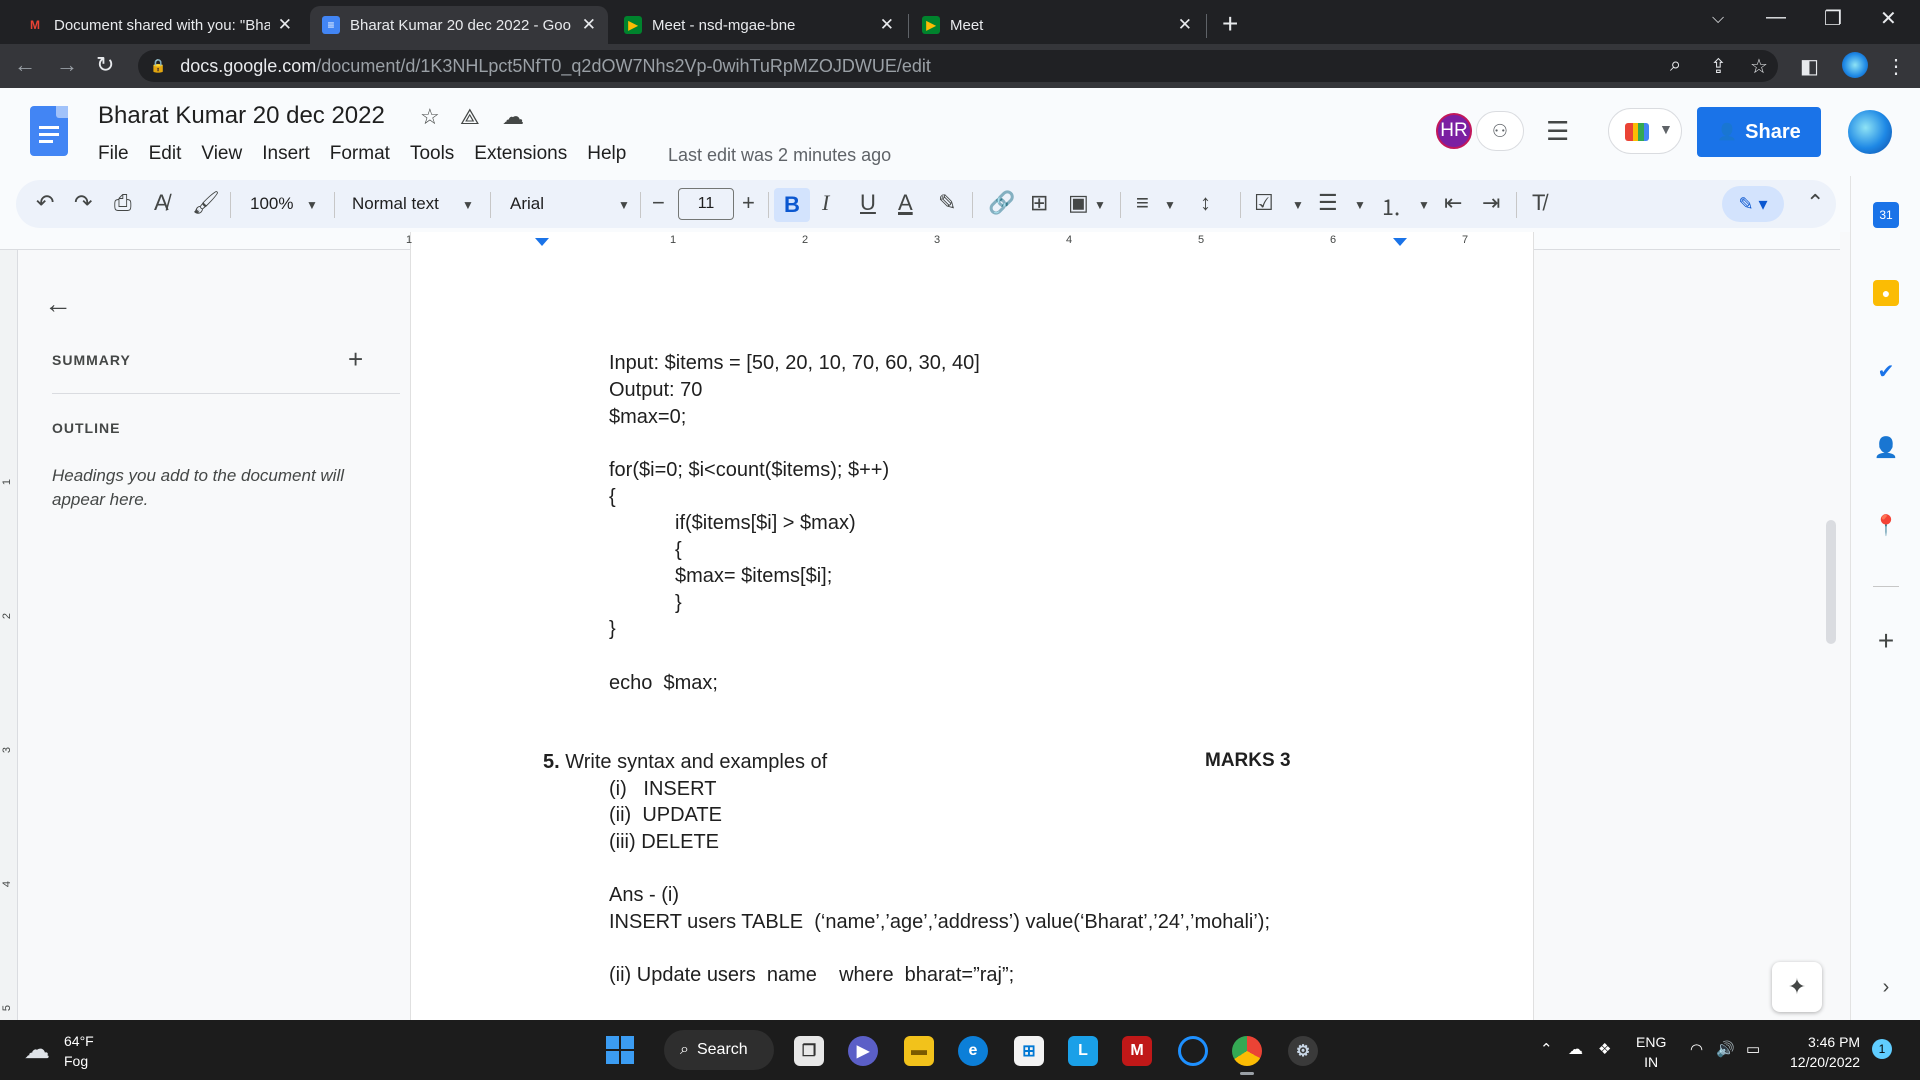  What do you see at coordinates (1557, 131) in the screenshot?
I see `comment-history-icon: ☰` at bounding box center [1557, 131].